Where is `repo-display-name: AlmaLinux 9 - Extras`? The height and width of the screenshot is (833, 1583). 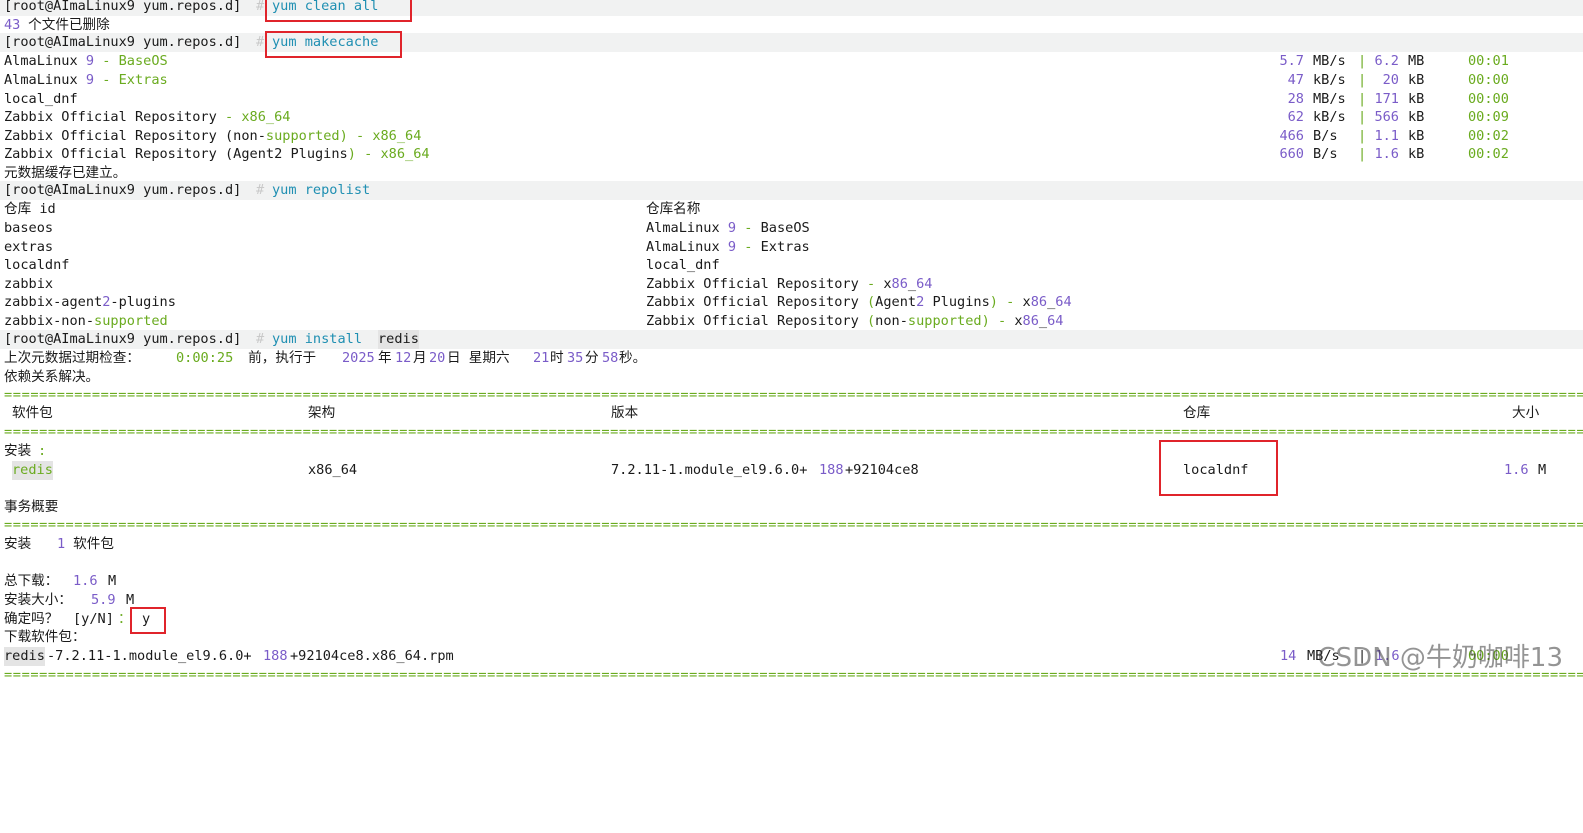
repo-display-name: AlmaLinux 9 - Extras is located at coordinates (728, 247).